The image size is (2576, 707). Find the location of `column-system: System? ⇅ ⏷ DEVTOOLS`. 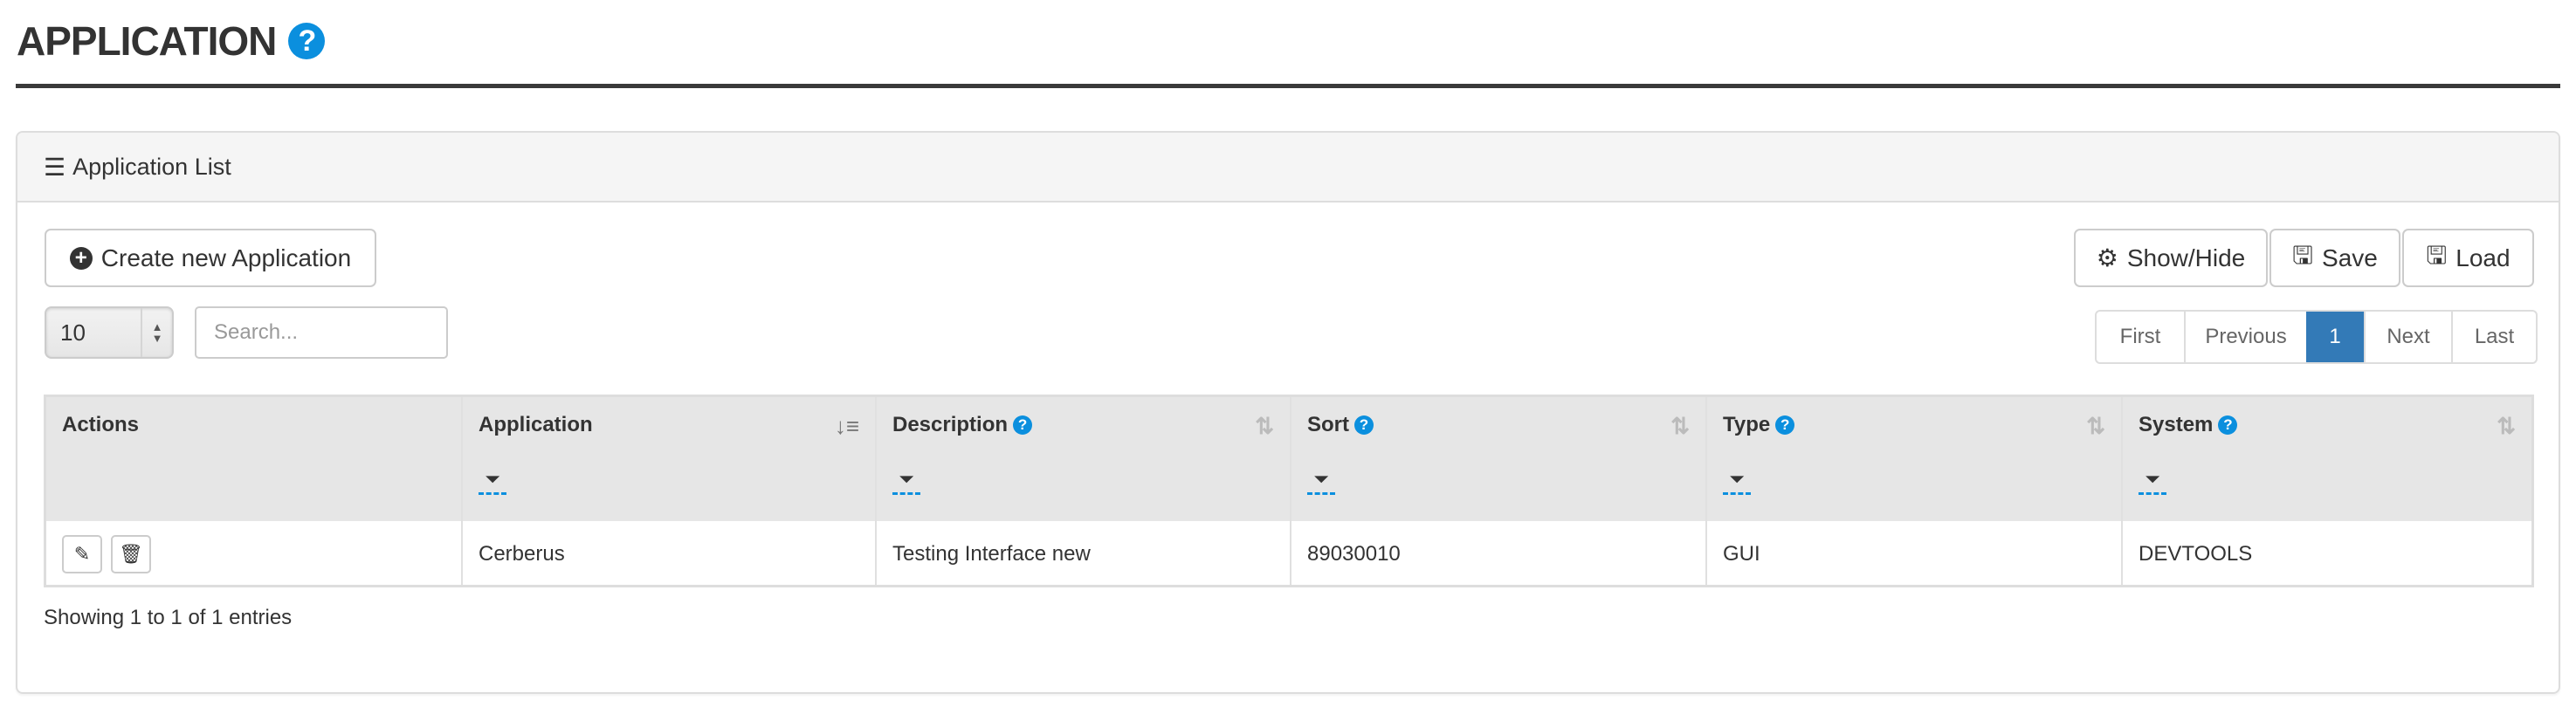

column-system: System? ⇅ ⏷ DEVTOOLS is located at coordinates (2326, 491).